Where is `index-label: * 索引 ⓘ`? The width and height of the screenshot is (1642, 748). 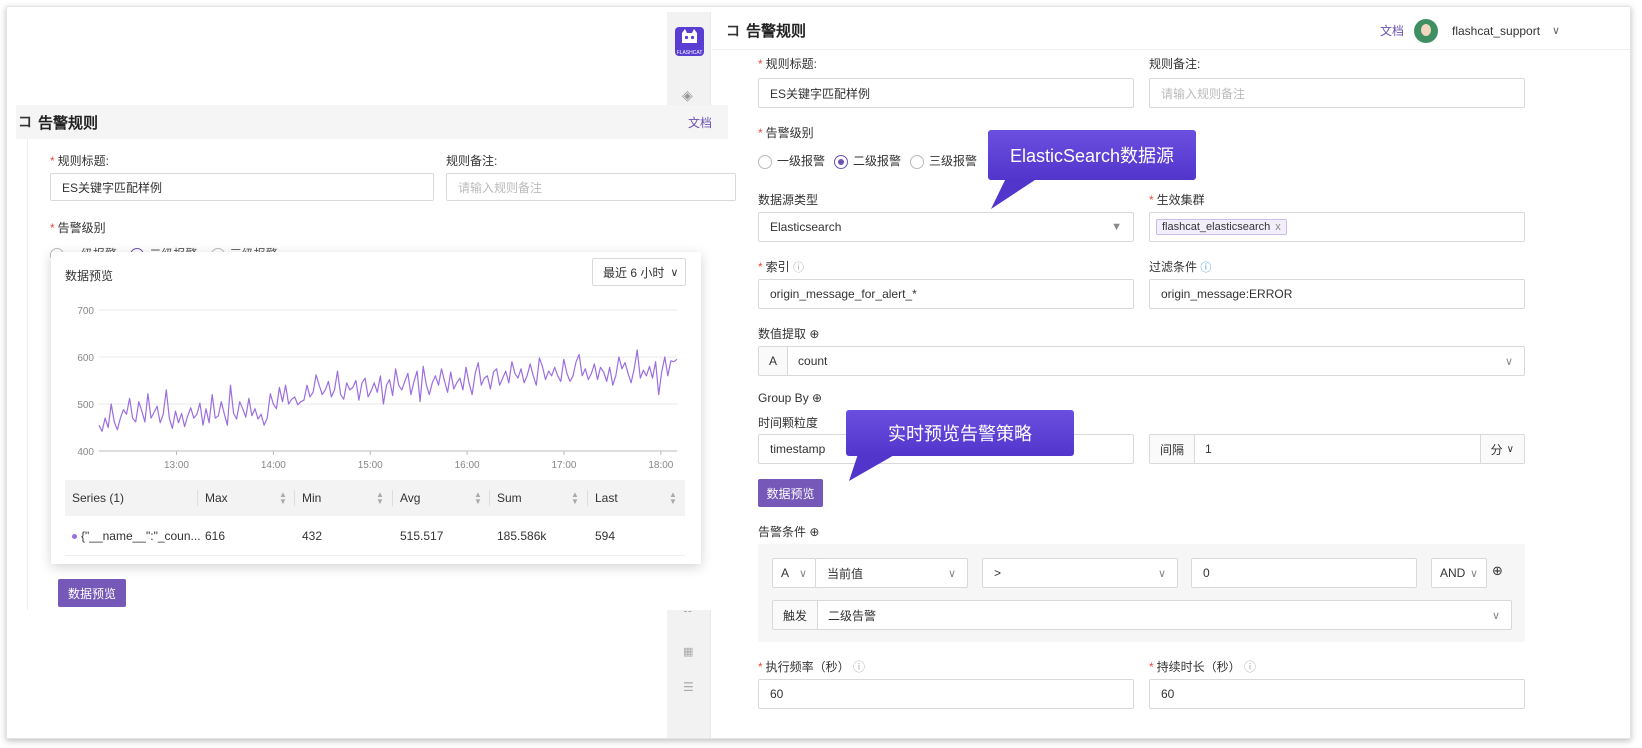 index-label: * 索引 ⓘ is located at coordinates (781, 267).